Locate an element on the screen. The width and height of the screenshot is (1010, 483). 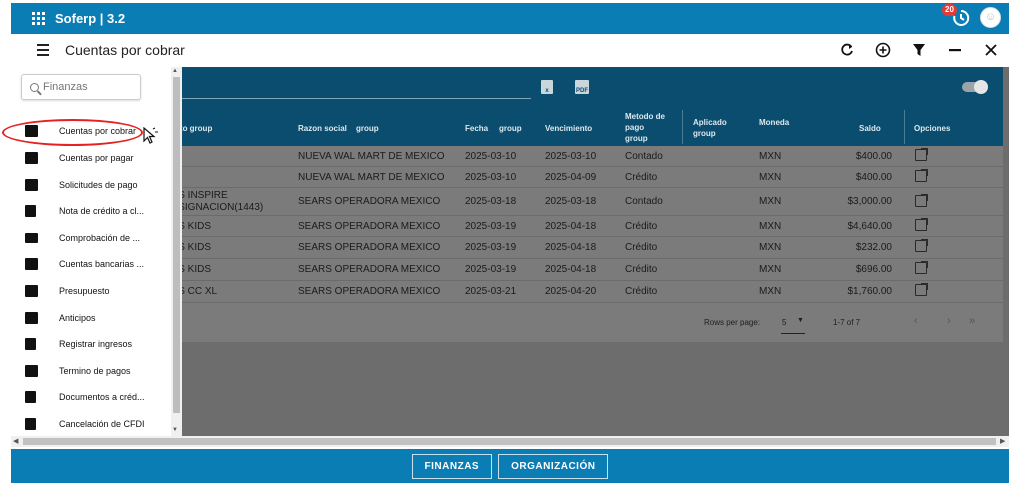
add-circle-icon is located at coordinates (883, 50).